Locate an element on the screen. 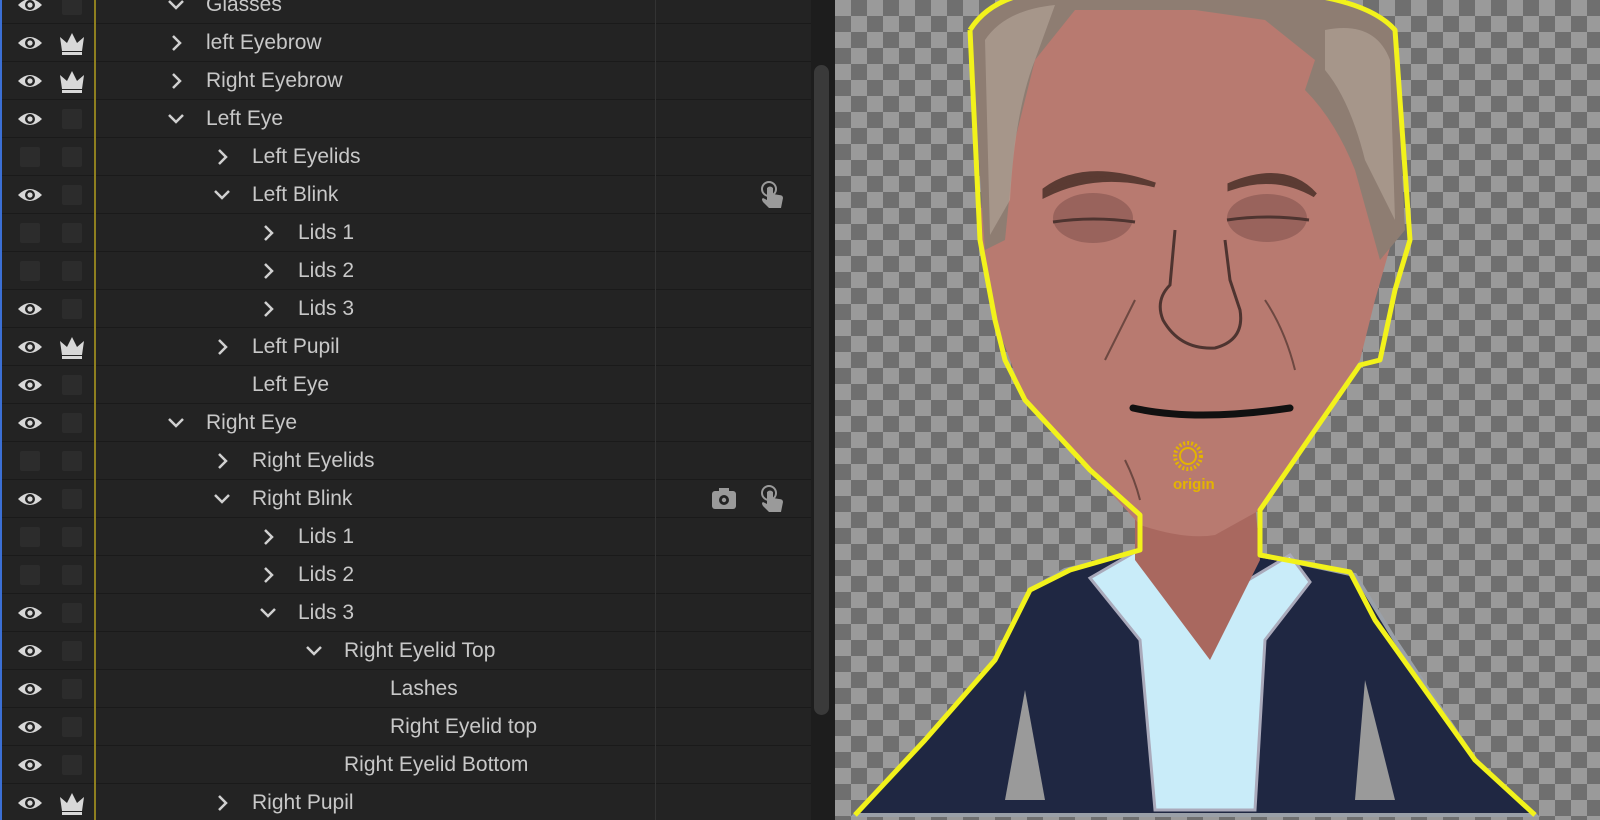 The image size is (1600, 820). layer-label: Right Eyelid top is located at coordinates (464, 726).